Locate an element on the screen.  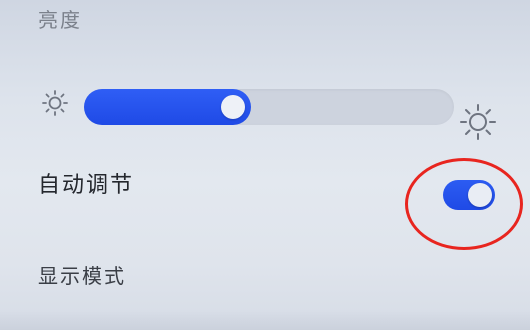
auto-adjust-toggle-knob is located at coordinates (480, 195).